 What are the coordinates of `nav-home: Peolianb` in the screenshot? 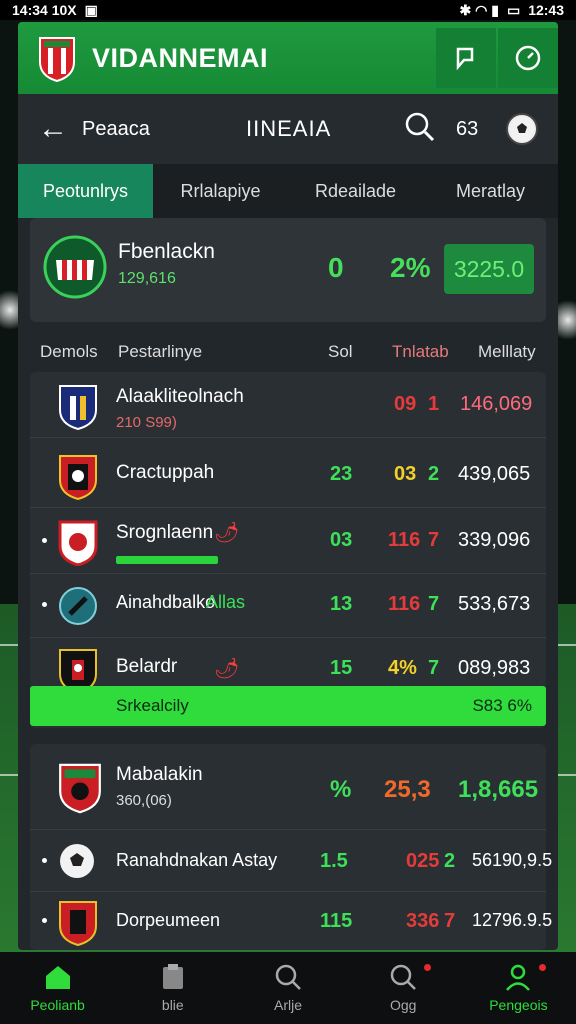 It's located at (57, 988).